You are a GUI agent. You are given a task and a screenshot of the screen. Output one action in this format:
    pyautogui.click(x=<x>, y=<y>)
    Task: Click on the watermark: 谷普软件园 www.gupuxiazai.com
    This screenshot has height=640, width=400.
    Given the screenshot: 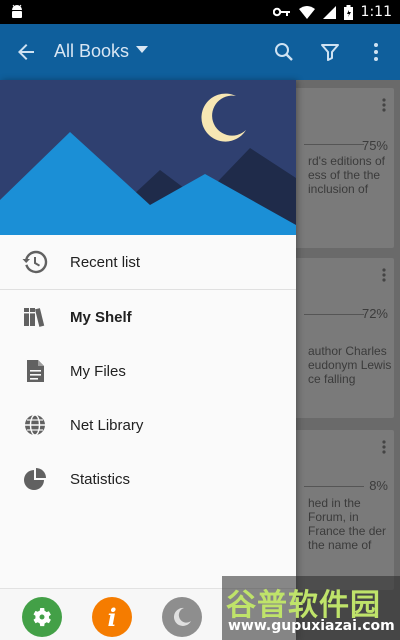 What is the action you would take?
    pyautogui.click(x=311, y=608)
    